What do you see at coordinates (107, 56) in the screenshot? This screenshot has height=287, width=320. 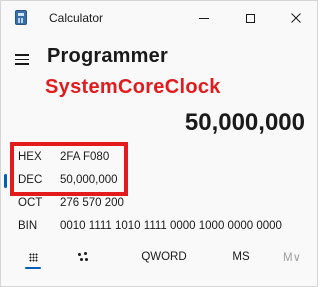 I see `mode-title: Programmer` at bounding box center [107, 56].